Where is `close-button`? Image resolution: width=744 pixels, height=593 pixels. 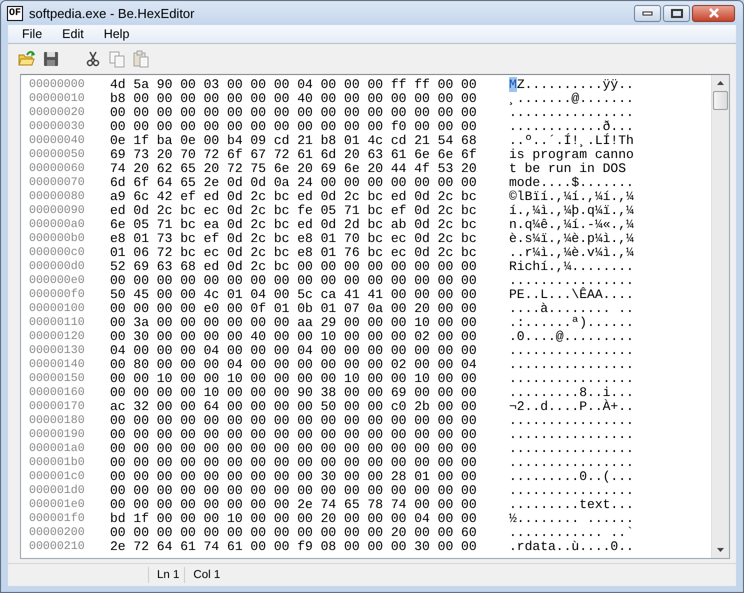
close-button is located at coordinates (713, 13).